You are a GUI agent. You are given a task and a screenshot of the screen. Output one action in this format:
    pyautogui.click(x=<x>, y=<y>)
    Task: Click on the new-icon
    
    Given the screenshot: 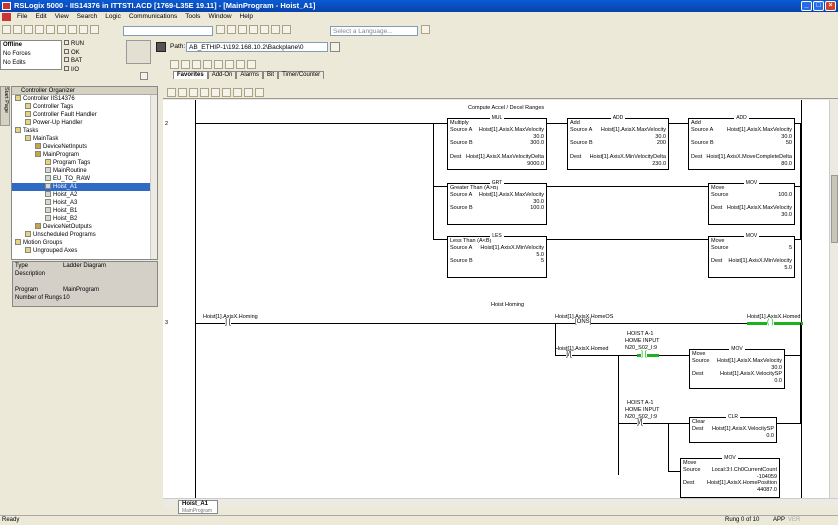 What is the action you would take?
    pyautogui.click(x=6, y=29)
    